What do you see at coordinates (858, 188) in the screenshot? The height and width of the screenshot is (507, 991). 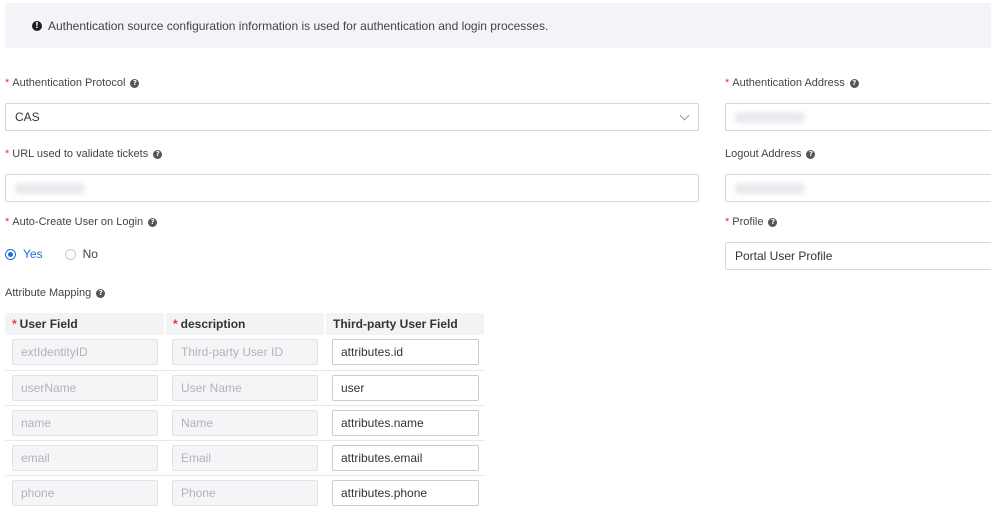 I see `logout-address-input` at bounding box center [858, 188].